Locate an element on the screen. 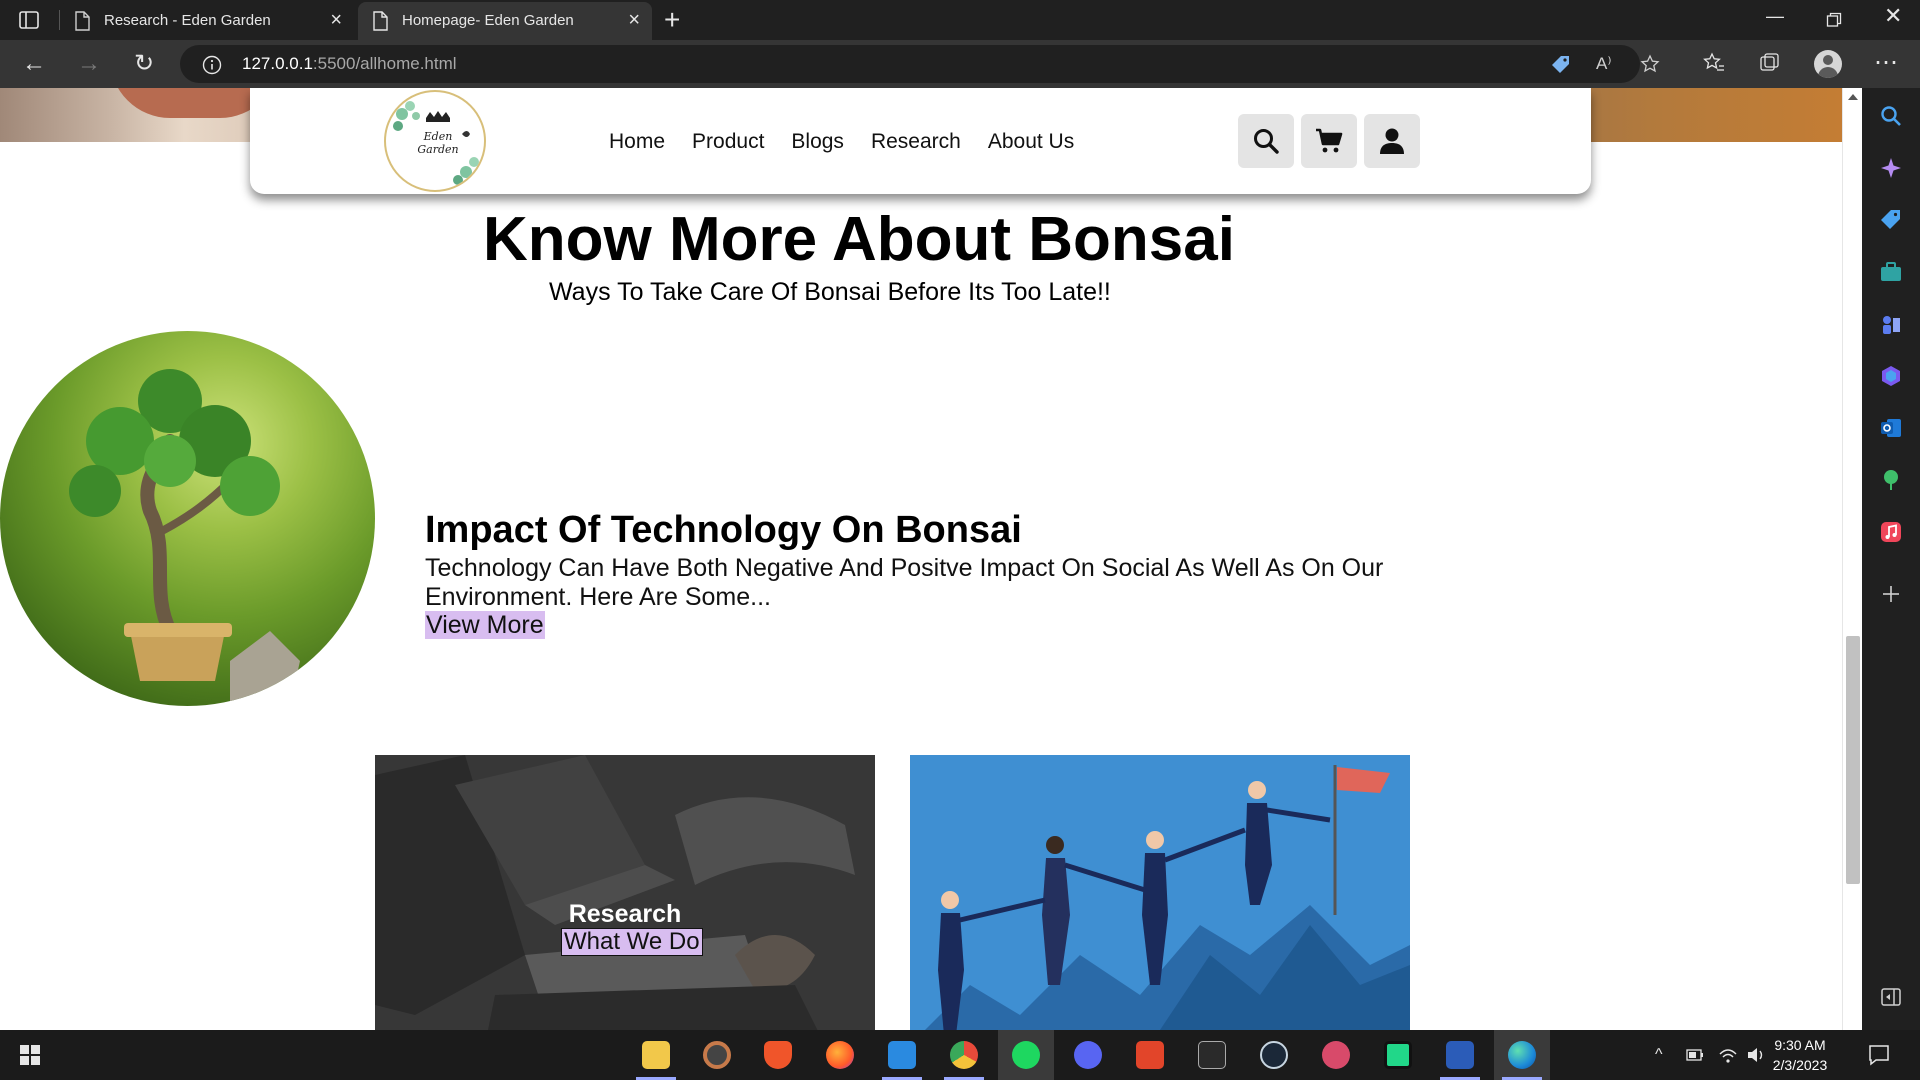  firefox-app is located at coordinates (840, 1055).